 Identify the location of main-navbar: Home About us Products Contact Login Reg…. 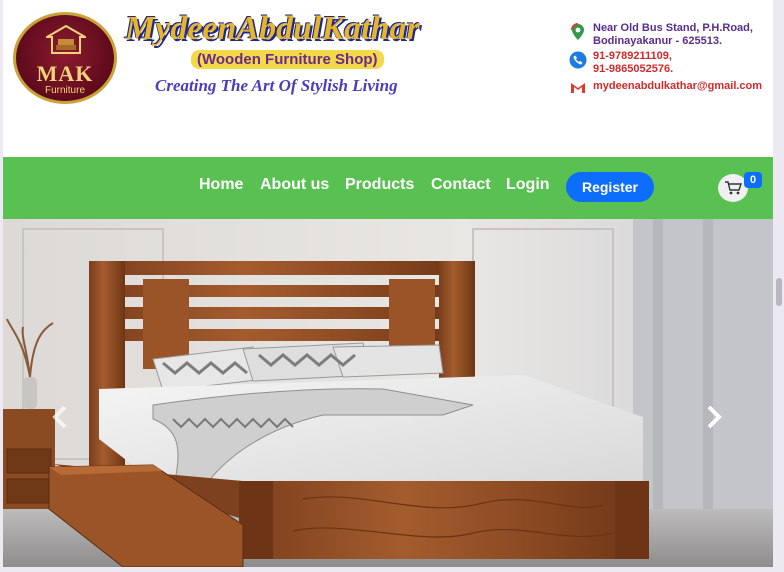
(388, 188).